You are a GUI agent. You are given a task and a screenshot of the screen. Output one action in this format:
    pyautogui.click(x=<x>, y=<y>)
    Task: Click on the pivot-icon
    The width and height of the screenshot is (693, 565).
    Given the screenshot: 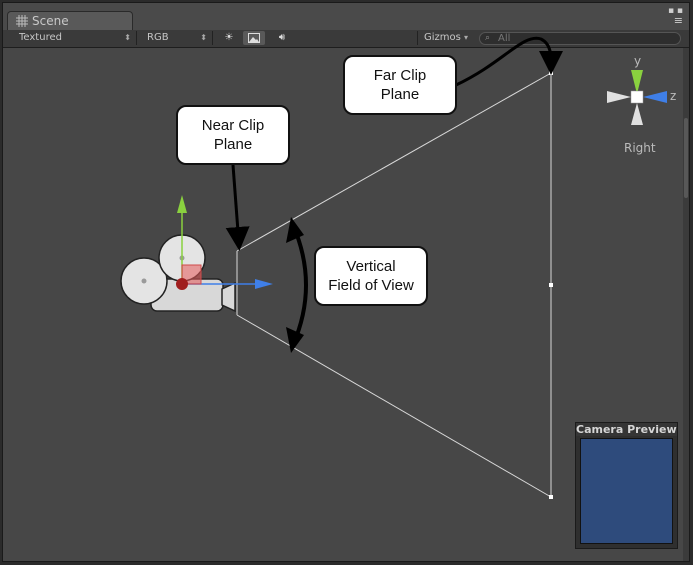 What is the action you would take?
    pyautogui.click(x=182, y=284)
    